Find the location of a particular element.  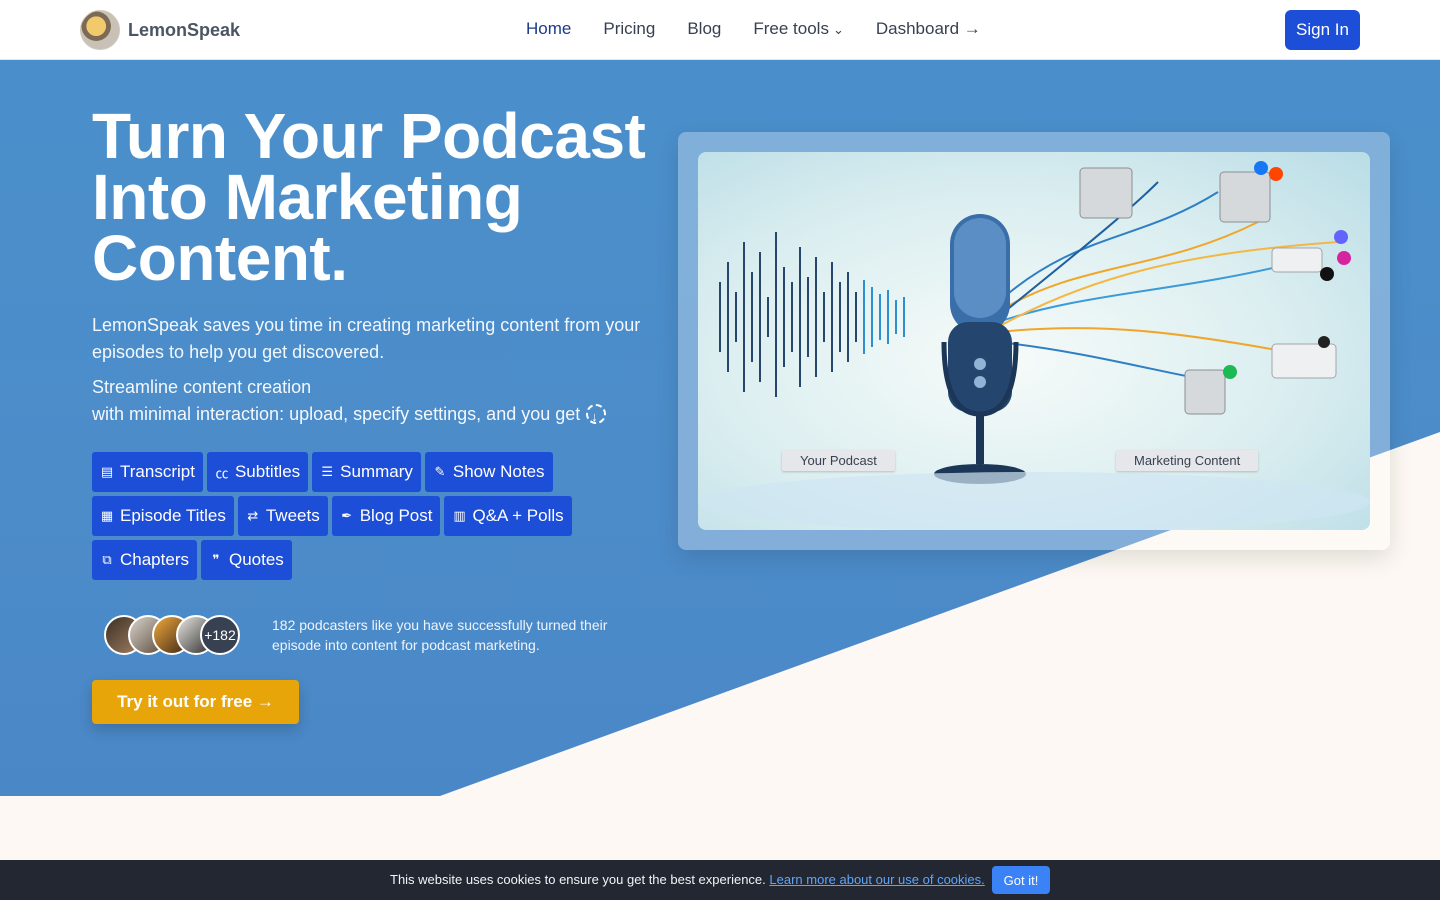

poll-icon: ▥ is located at coordinates (459, 515).